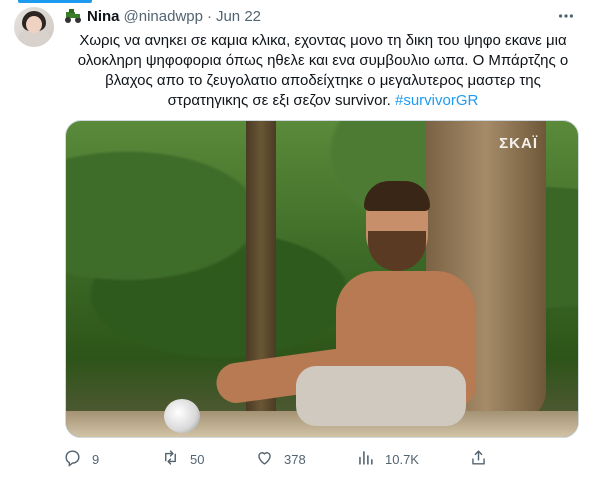 This screenshot has width=596, height=485. Describe the element at coordinates (402, 459) in the screenshot. I see `views-count: 10.7K` at that location.